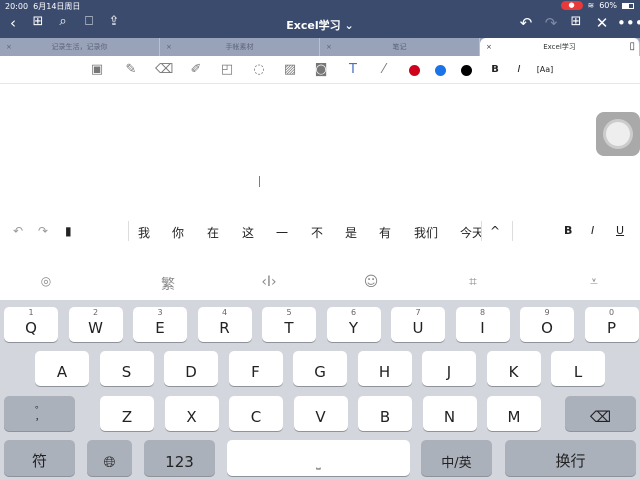  I want to click on key-c: C, so click(256, 413).